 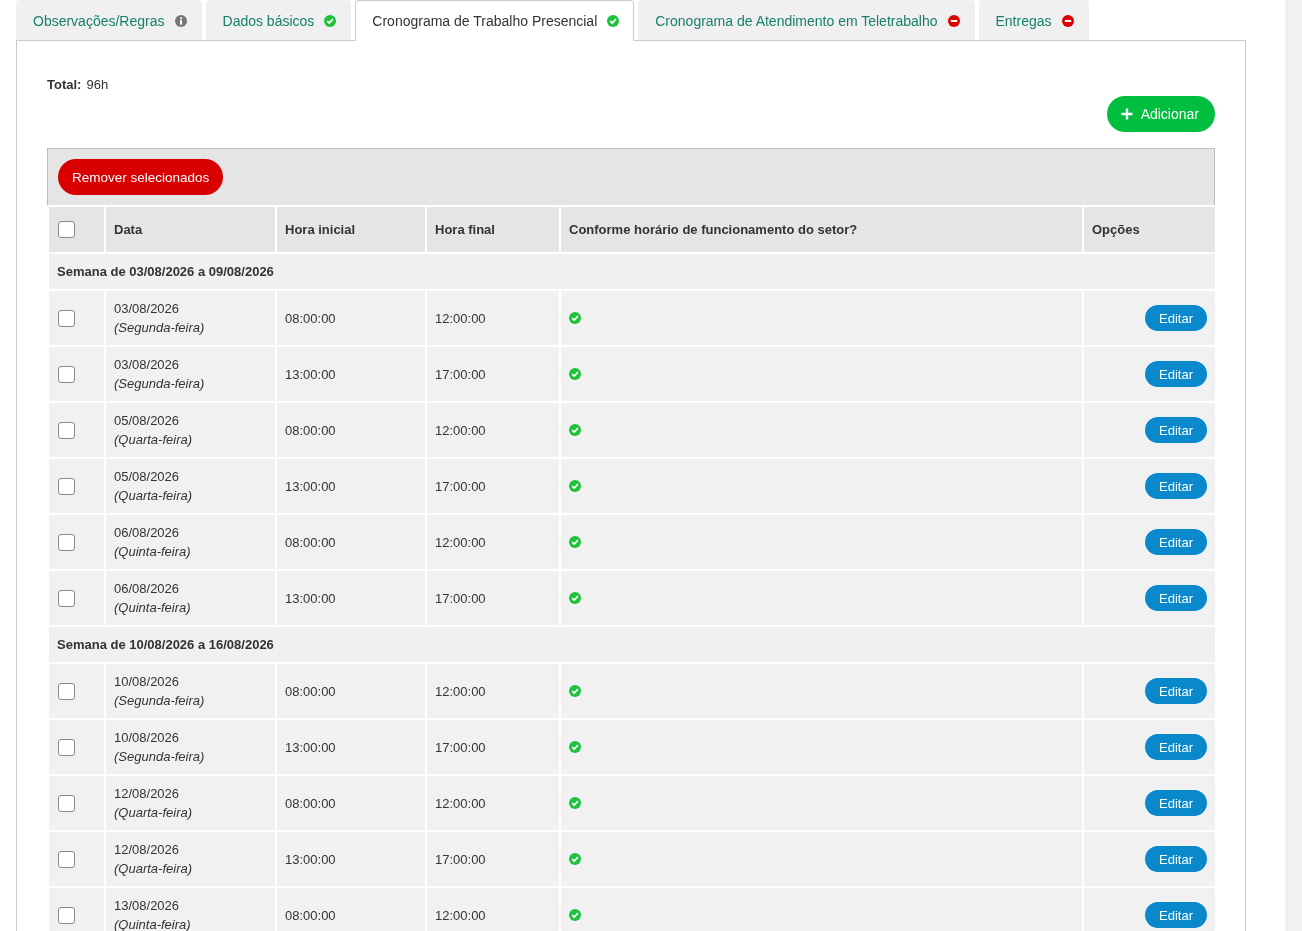 I want to click on date-text: 13/08/2026, so click(x=147, y=906).